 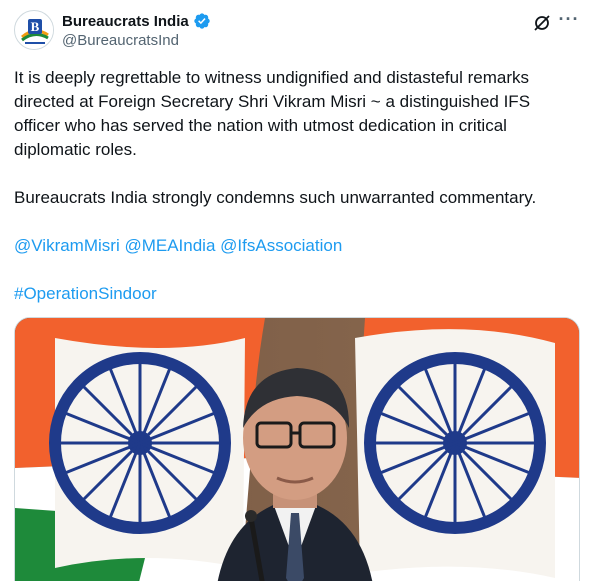 I want to click on mention-link: @MEAIndia, so click(x=169, y=245).